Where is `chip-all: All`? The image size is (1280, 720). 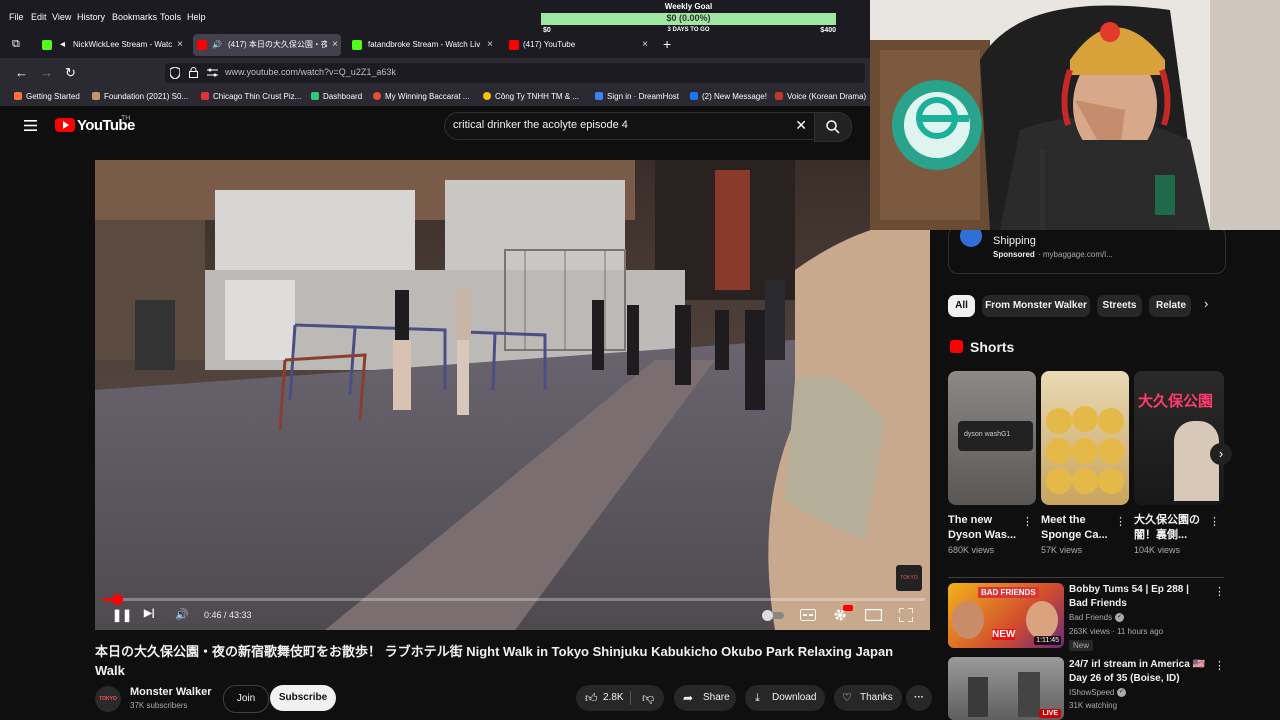 chip-all: All is located at coordinates (961, 306).